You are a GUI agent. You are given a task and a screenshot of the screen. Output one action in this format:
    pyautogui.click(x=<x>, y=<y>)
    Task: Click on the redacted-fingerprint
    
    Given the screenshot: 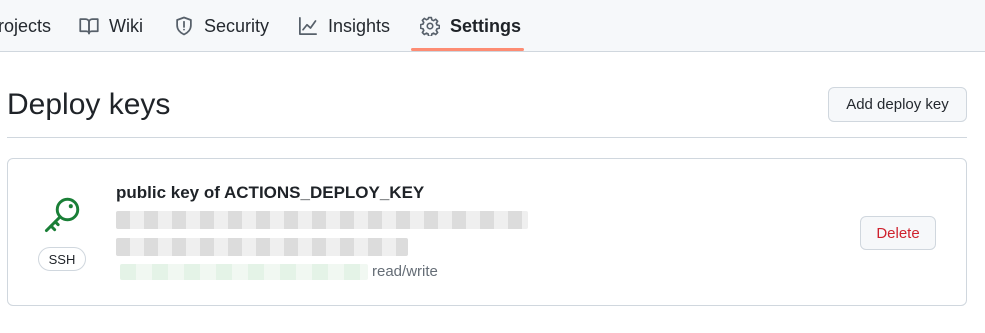 What is the action you would take?
    pyautogui.click(x=322, y=220)
    